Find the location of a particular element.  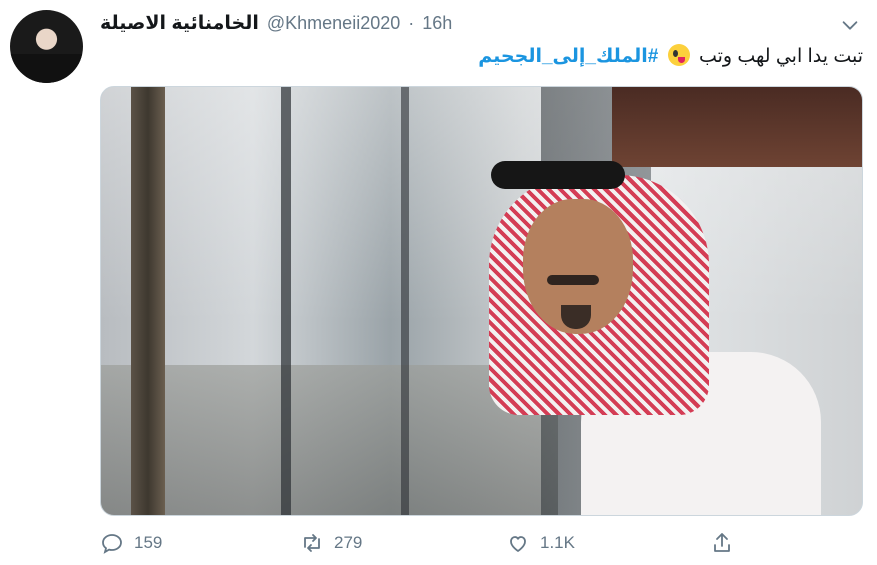

like-button: 1.1K is located at coordinates (540, 543).